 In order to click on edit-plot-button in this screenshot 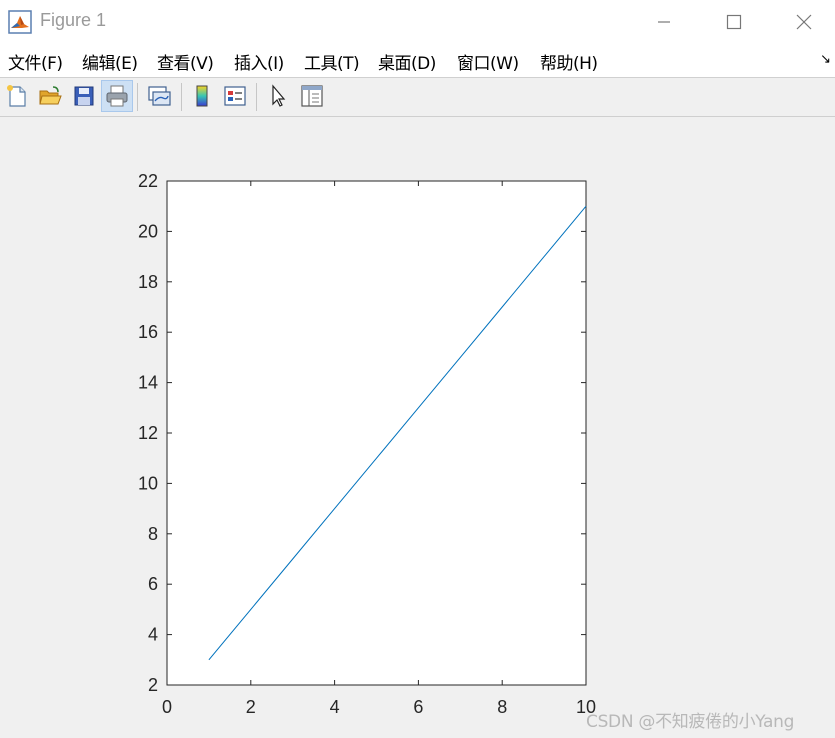, I will do `click(278, 96)`.